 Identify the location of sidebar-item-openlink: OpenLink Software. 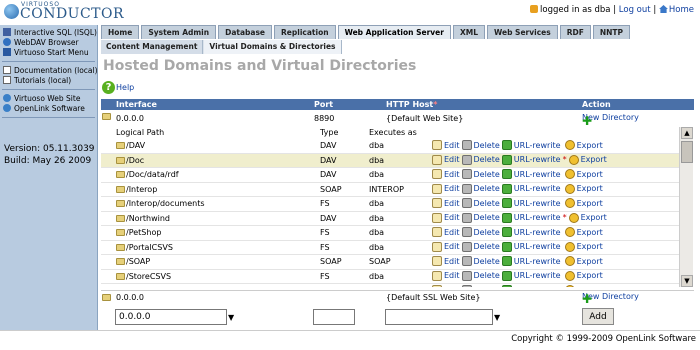
(48, 108).